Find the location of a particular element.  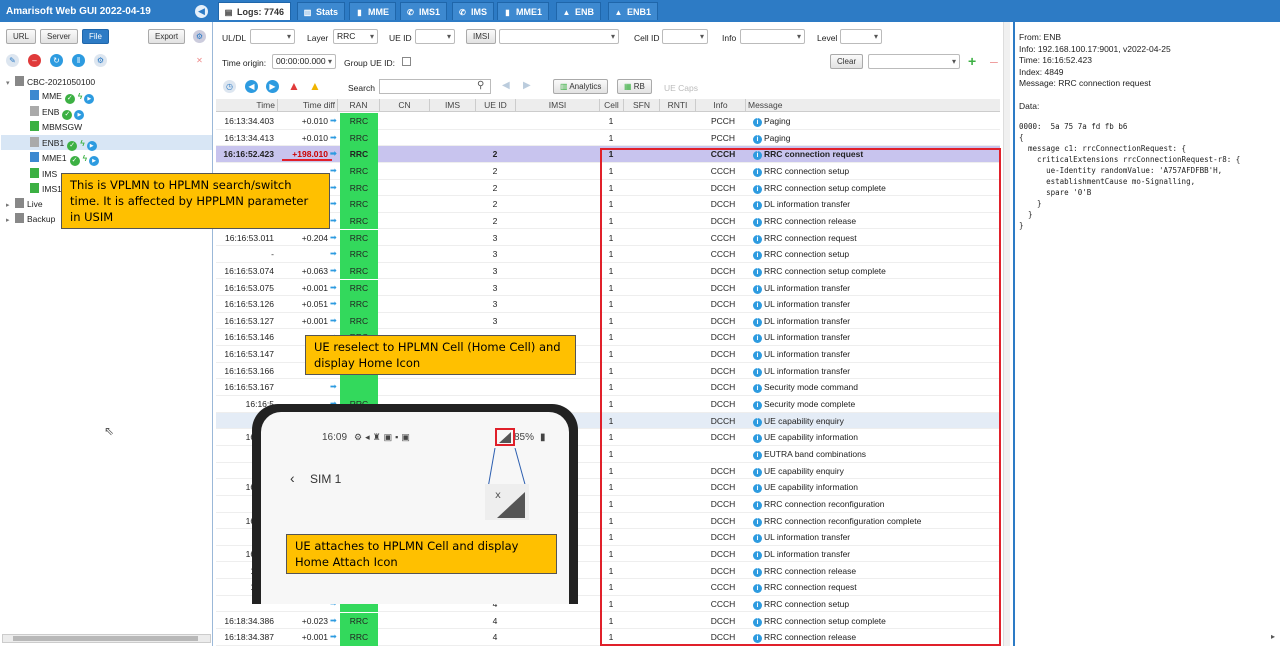

col-info: Info is located at coordinates (721, 105).